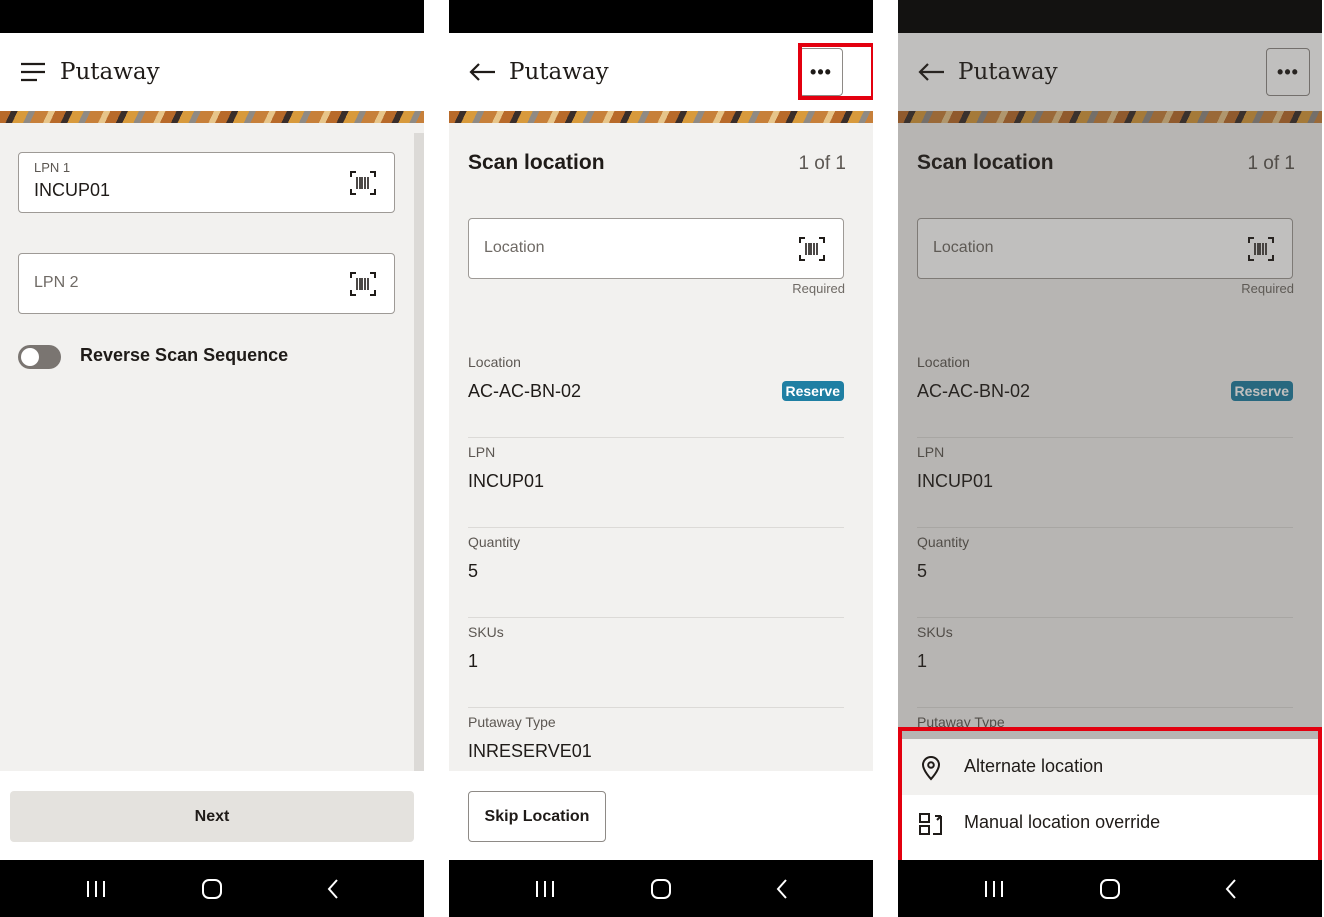 The image size is (1324, 917). Describe the element at coordinates (931, 768) in the screenshot. I see `location-pin-icon` at that location.